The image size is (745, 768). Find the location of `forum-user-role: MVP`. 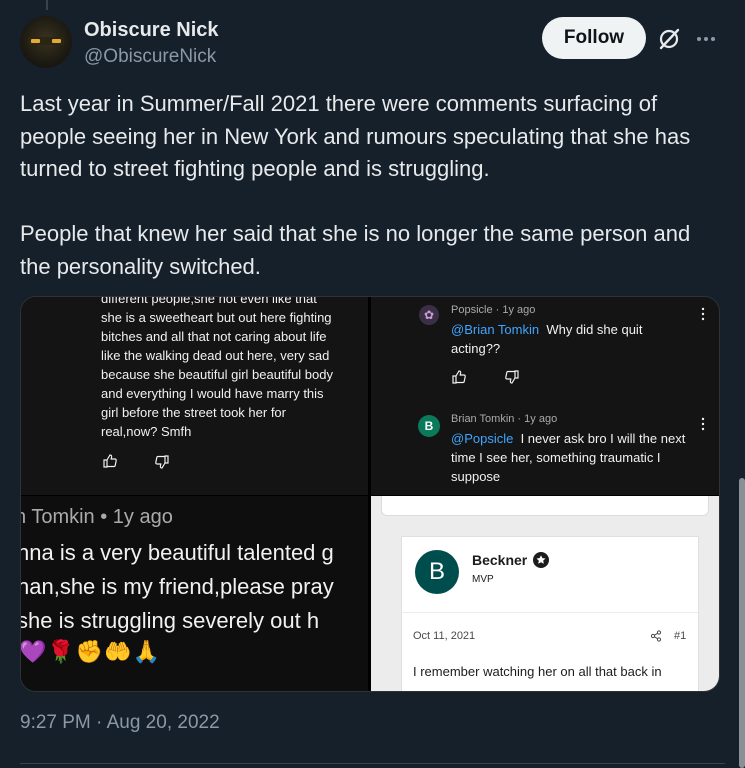

forum-user-role: MVP is located at coordinates (483, 579).